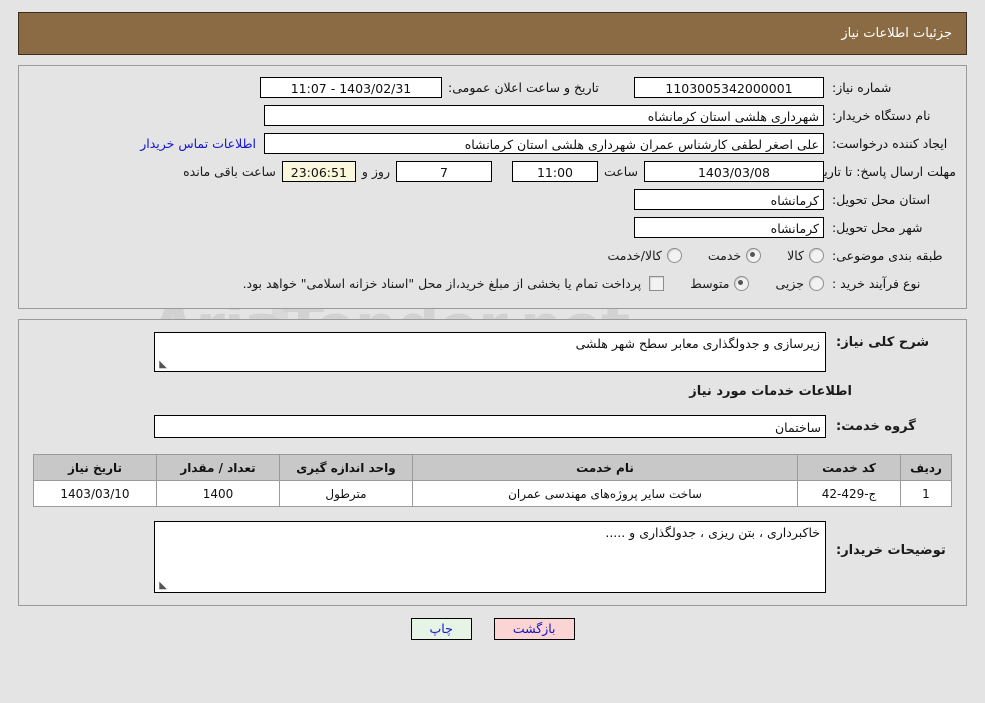  I want to click on row-province: استان محل تحویل: کرمانشاه, so click(492, 199).